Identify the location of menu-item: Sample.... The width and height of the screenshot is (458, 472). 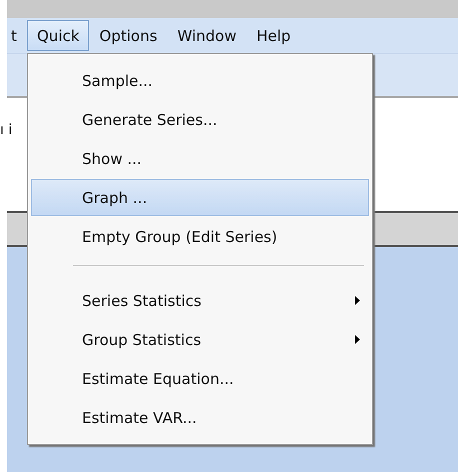
(200, 80).